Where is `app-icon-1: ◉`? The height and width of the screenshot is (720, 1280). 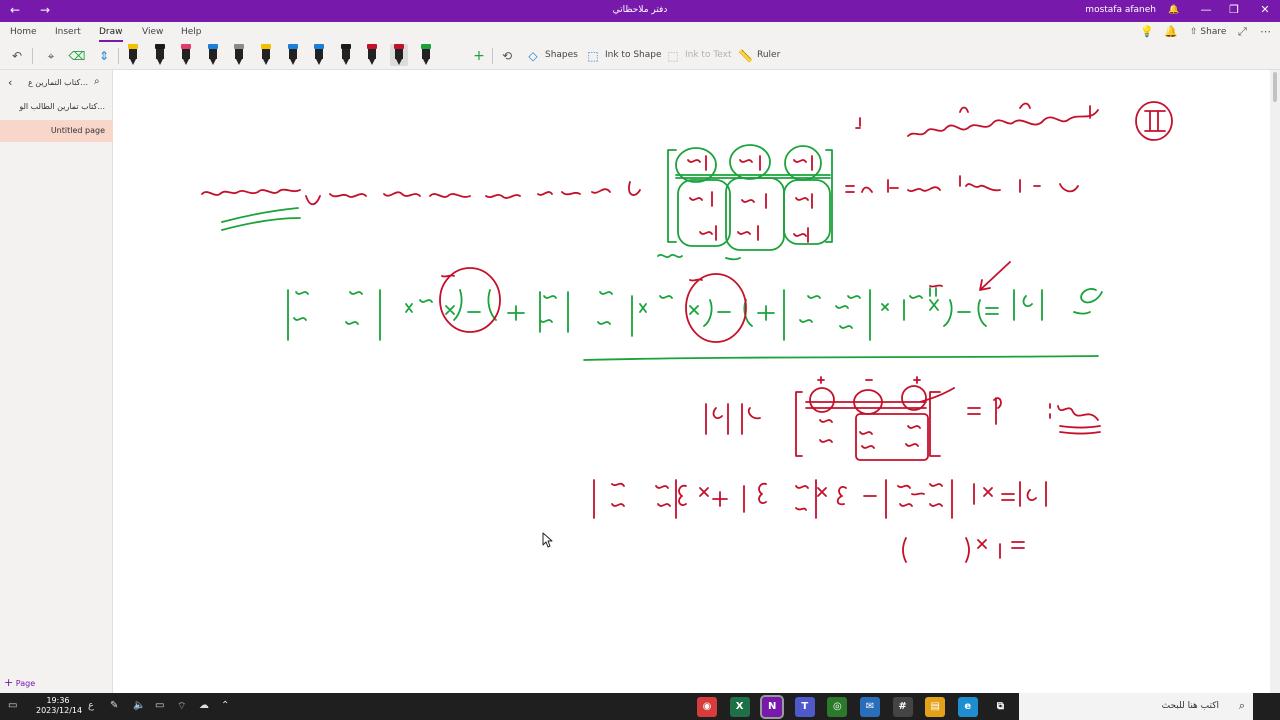 app-icon-1: ◉ is located at coordinates (707, 707).